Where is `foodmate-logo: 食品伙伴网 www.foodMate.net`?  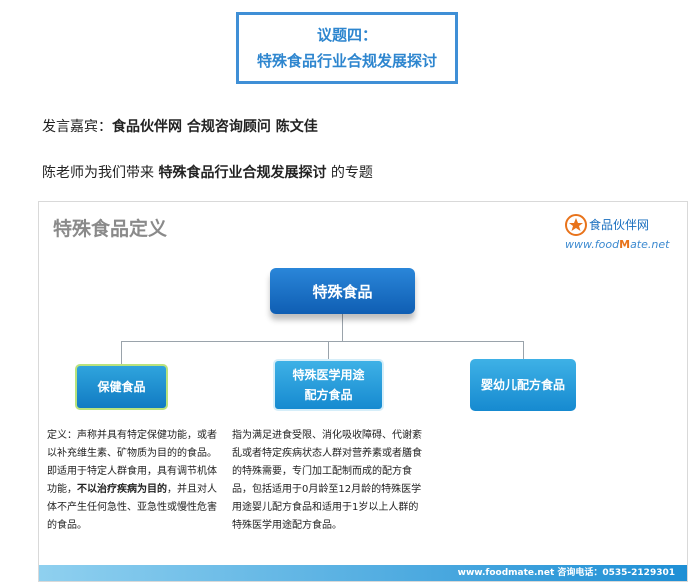
foodmate-logo: 食品伙伴网 www.foodMate.net is located at coordinates (620, 235).